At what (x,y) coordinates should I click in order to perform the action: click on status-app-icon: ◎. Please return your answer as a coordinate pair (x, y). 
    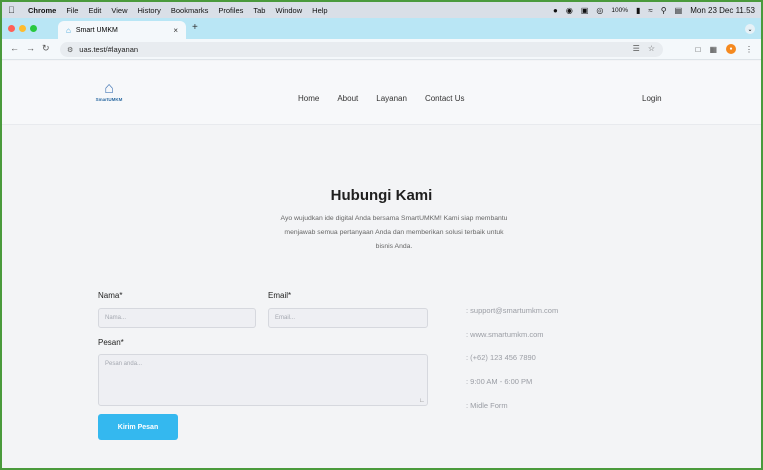
    Looking at the image, I should click on (599, 10).